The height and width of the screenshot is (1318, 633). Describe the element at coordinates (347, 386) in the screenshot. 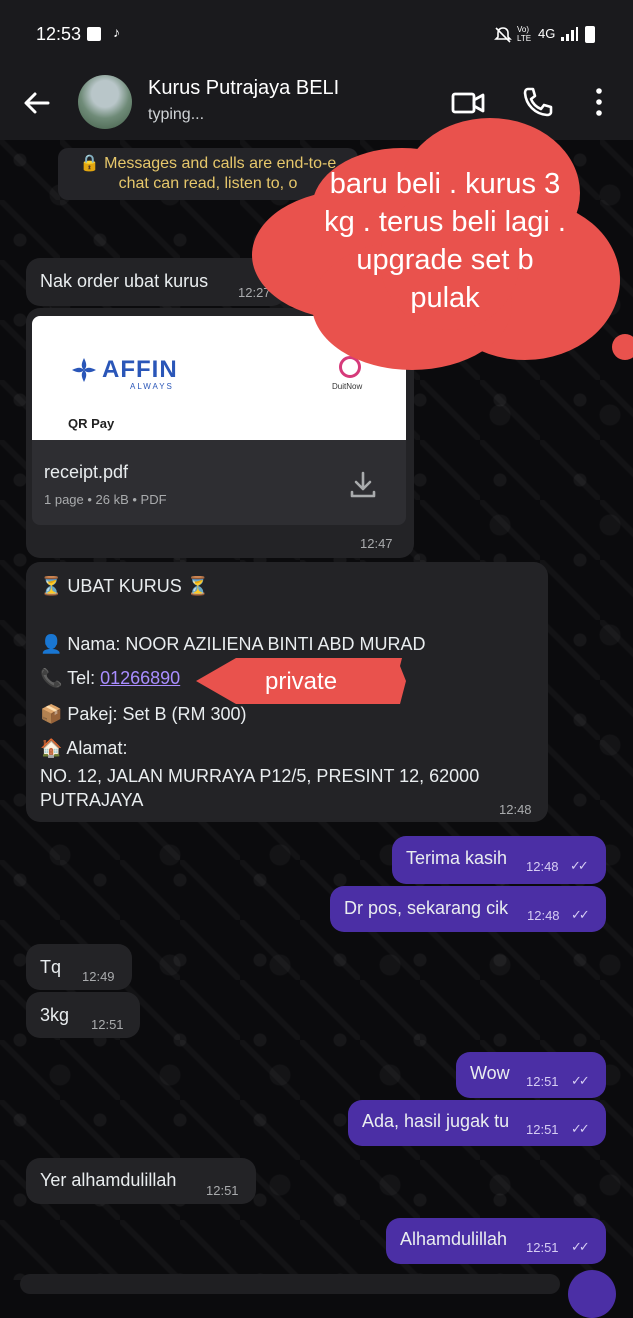

I see `duitnow-label: DuitNow` at that location.